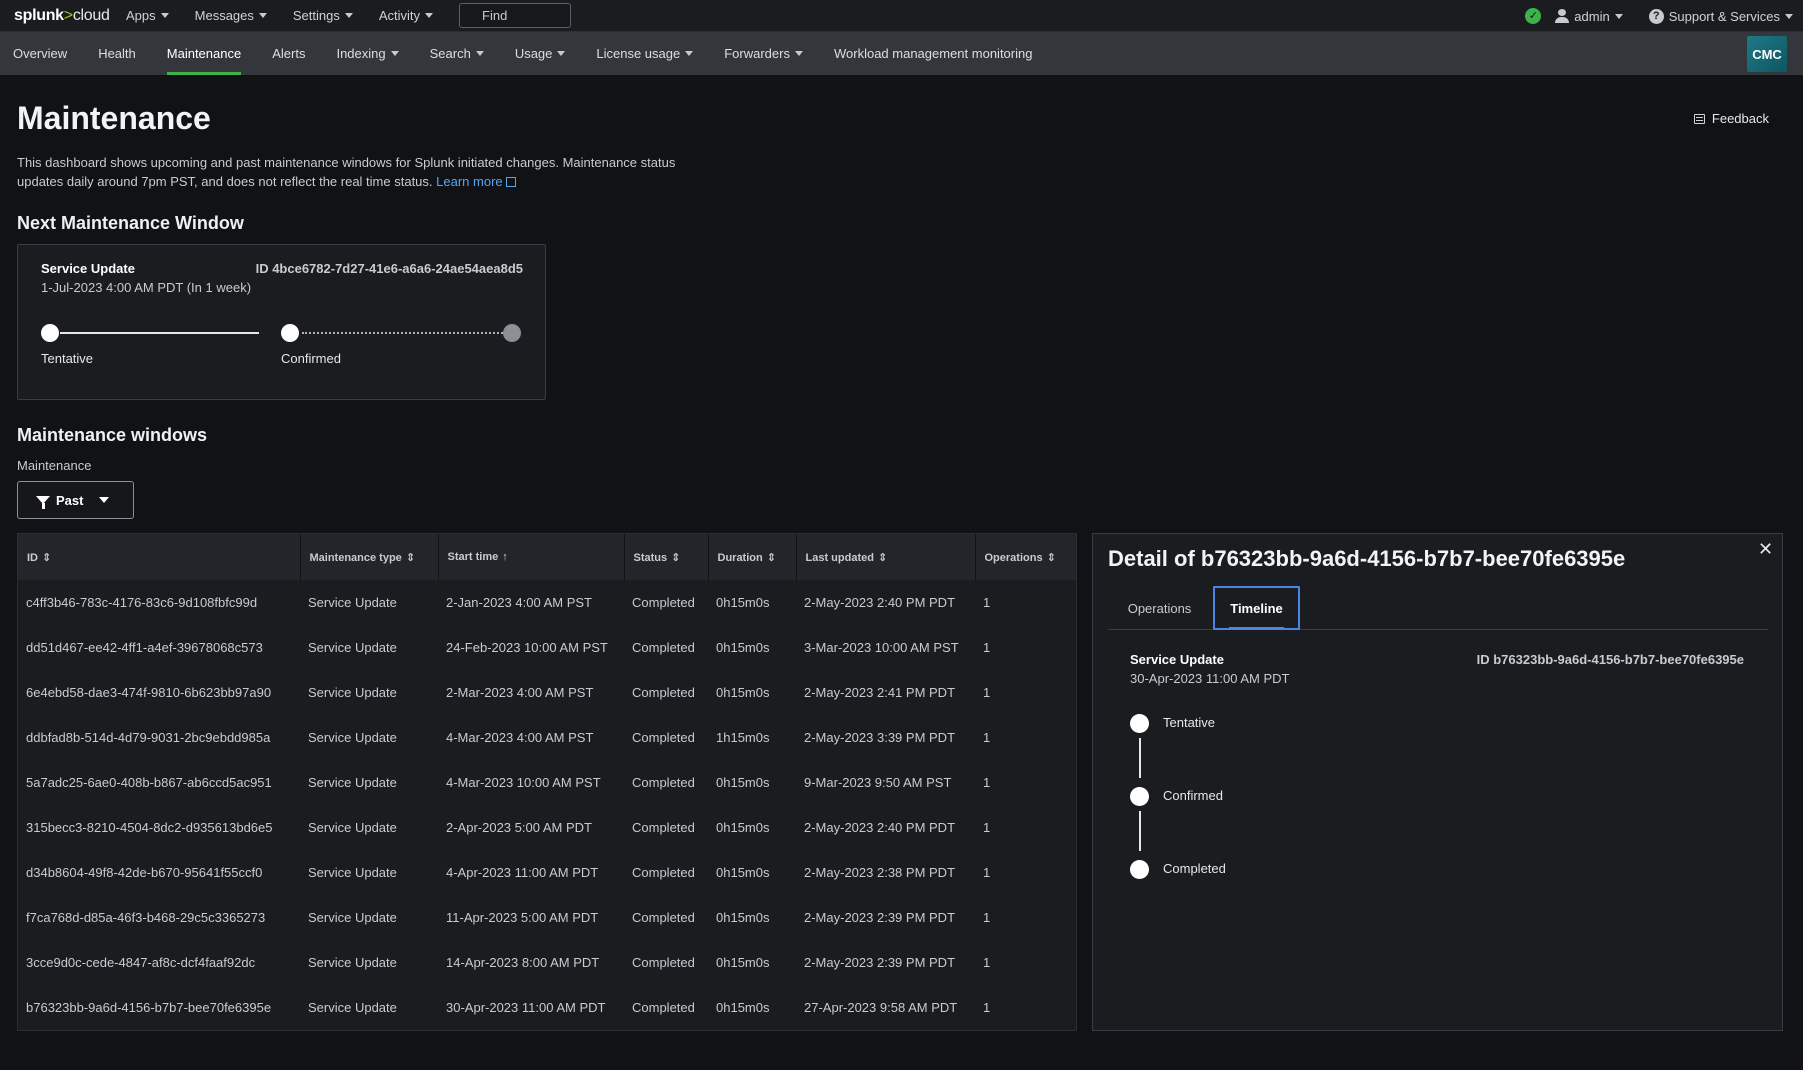 The image size is (1803, 1070). Describe the element at coordinates (117, 53) in the screenshot. I see `tab-health: Health` at that location.